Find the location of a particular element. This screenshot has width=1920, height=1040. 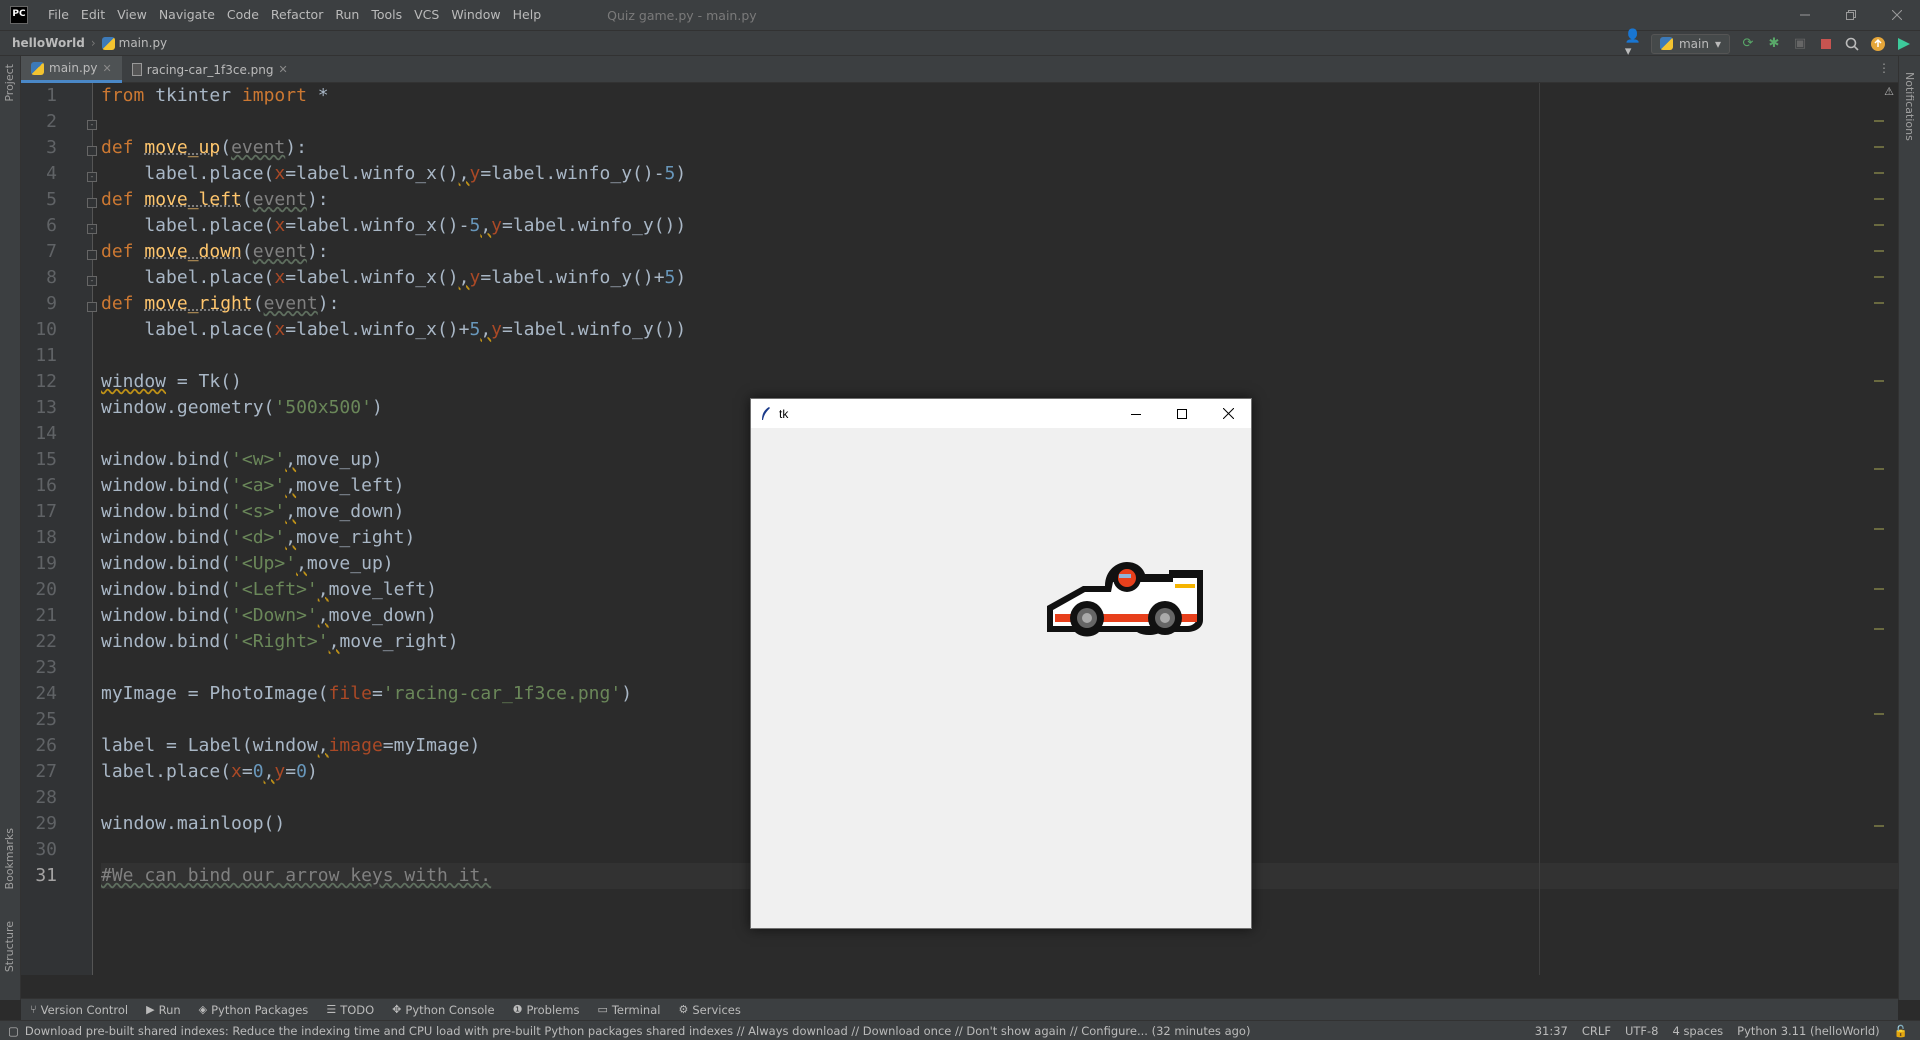

menu-help: Help is located at coordinates (527, 15).